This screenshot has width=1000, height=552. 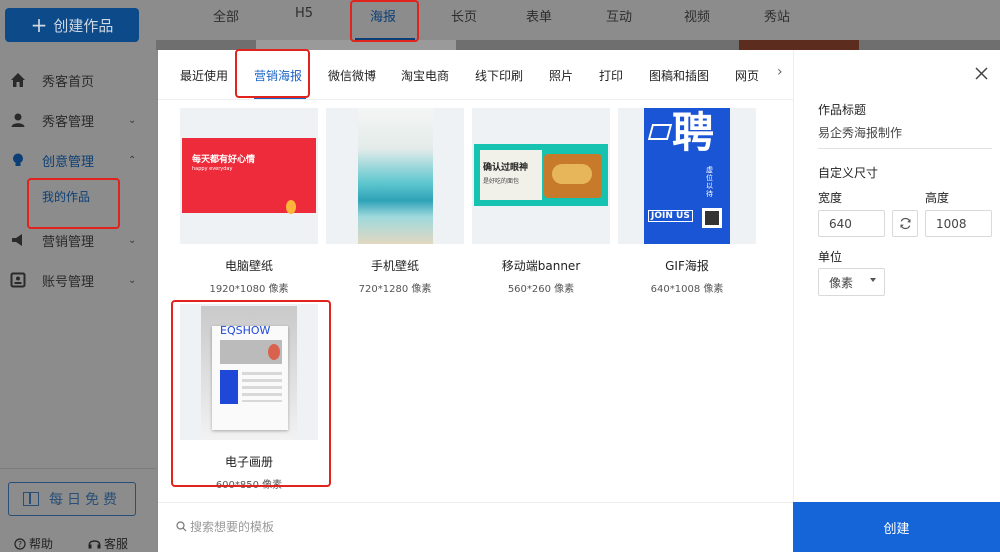 What do you see at coordinates (68, 122) in the screenshot?
I see `sidebar-item-label: 秀客管理` at bounding box center [68, 122].